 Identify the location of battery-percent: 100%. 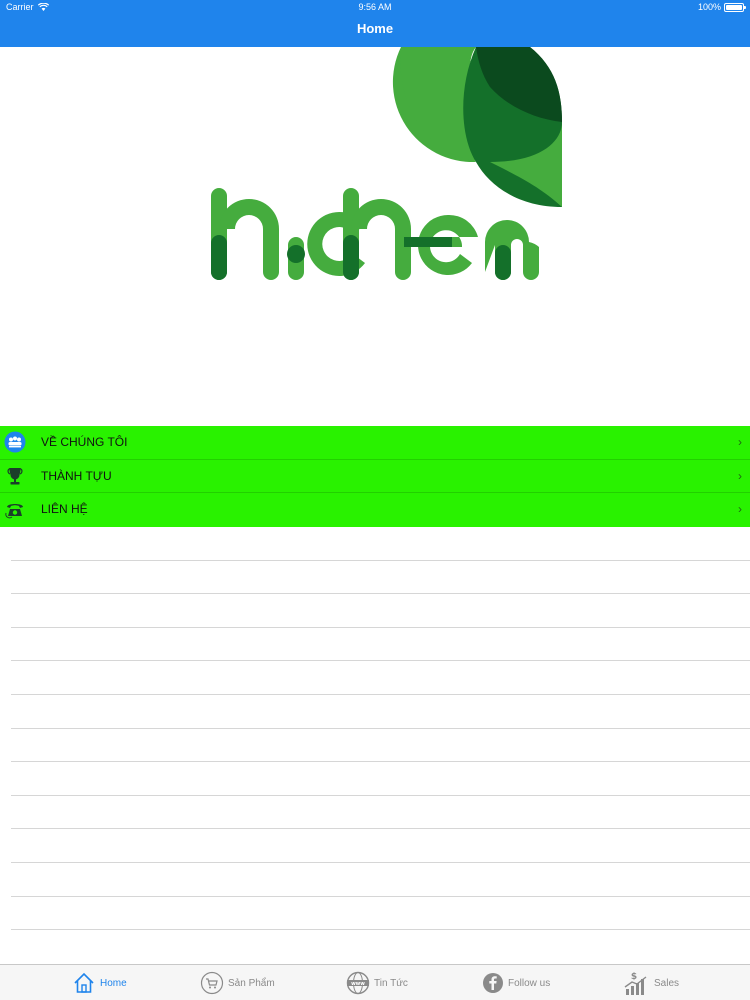
(709, 7).